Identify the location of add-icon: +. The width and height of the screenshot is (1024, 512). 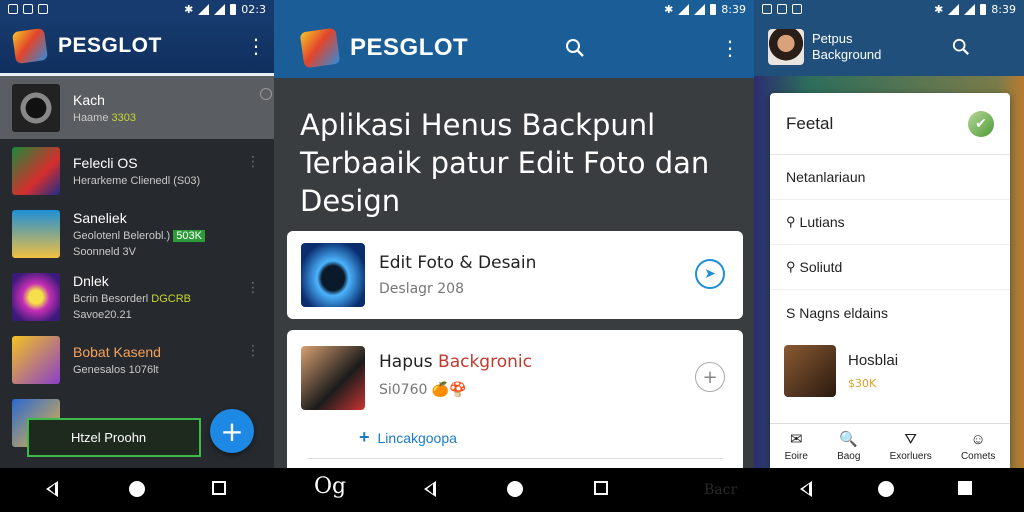
(710, 377).